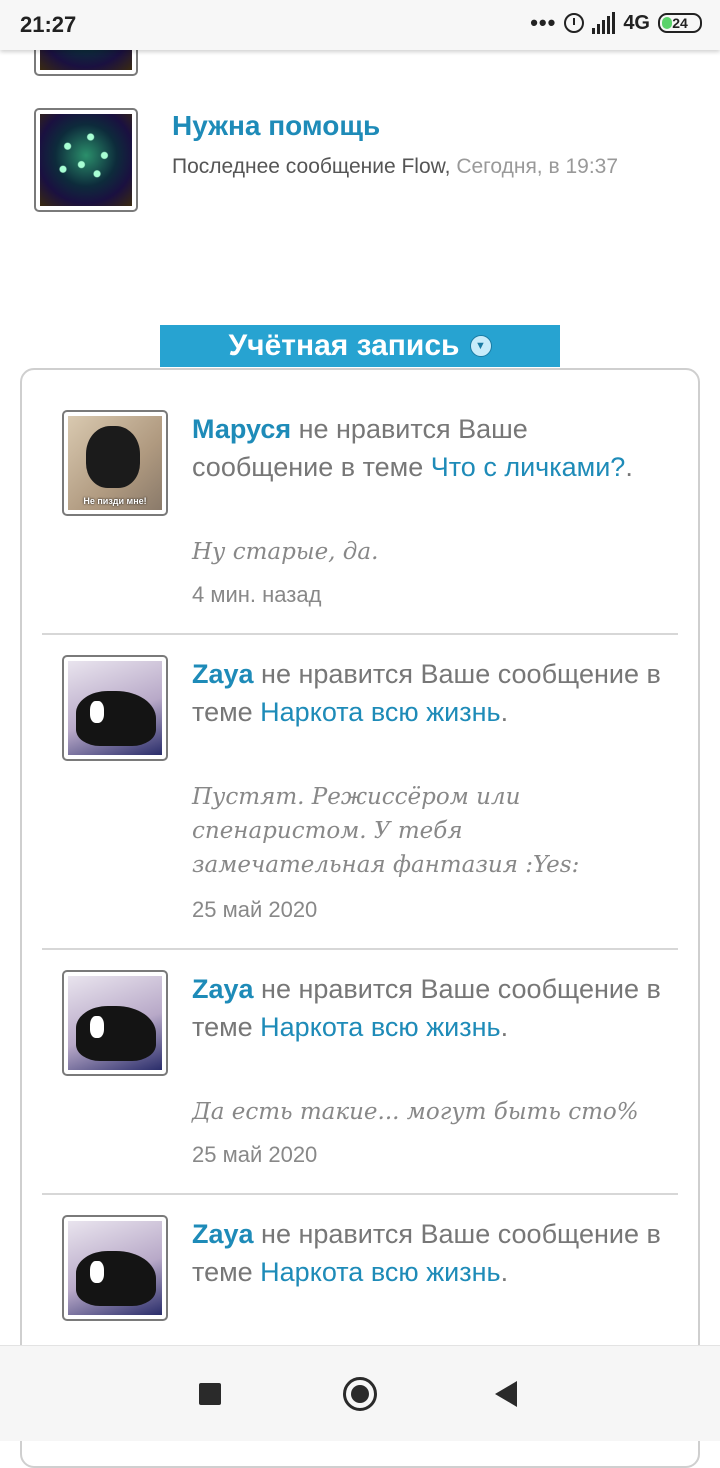  What do you see at coordinates (415, 1112) in the screenshot?
I see `notification-quote: Да есть такие... могут быть сто%` at bounding box center [415, 1112].